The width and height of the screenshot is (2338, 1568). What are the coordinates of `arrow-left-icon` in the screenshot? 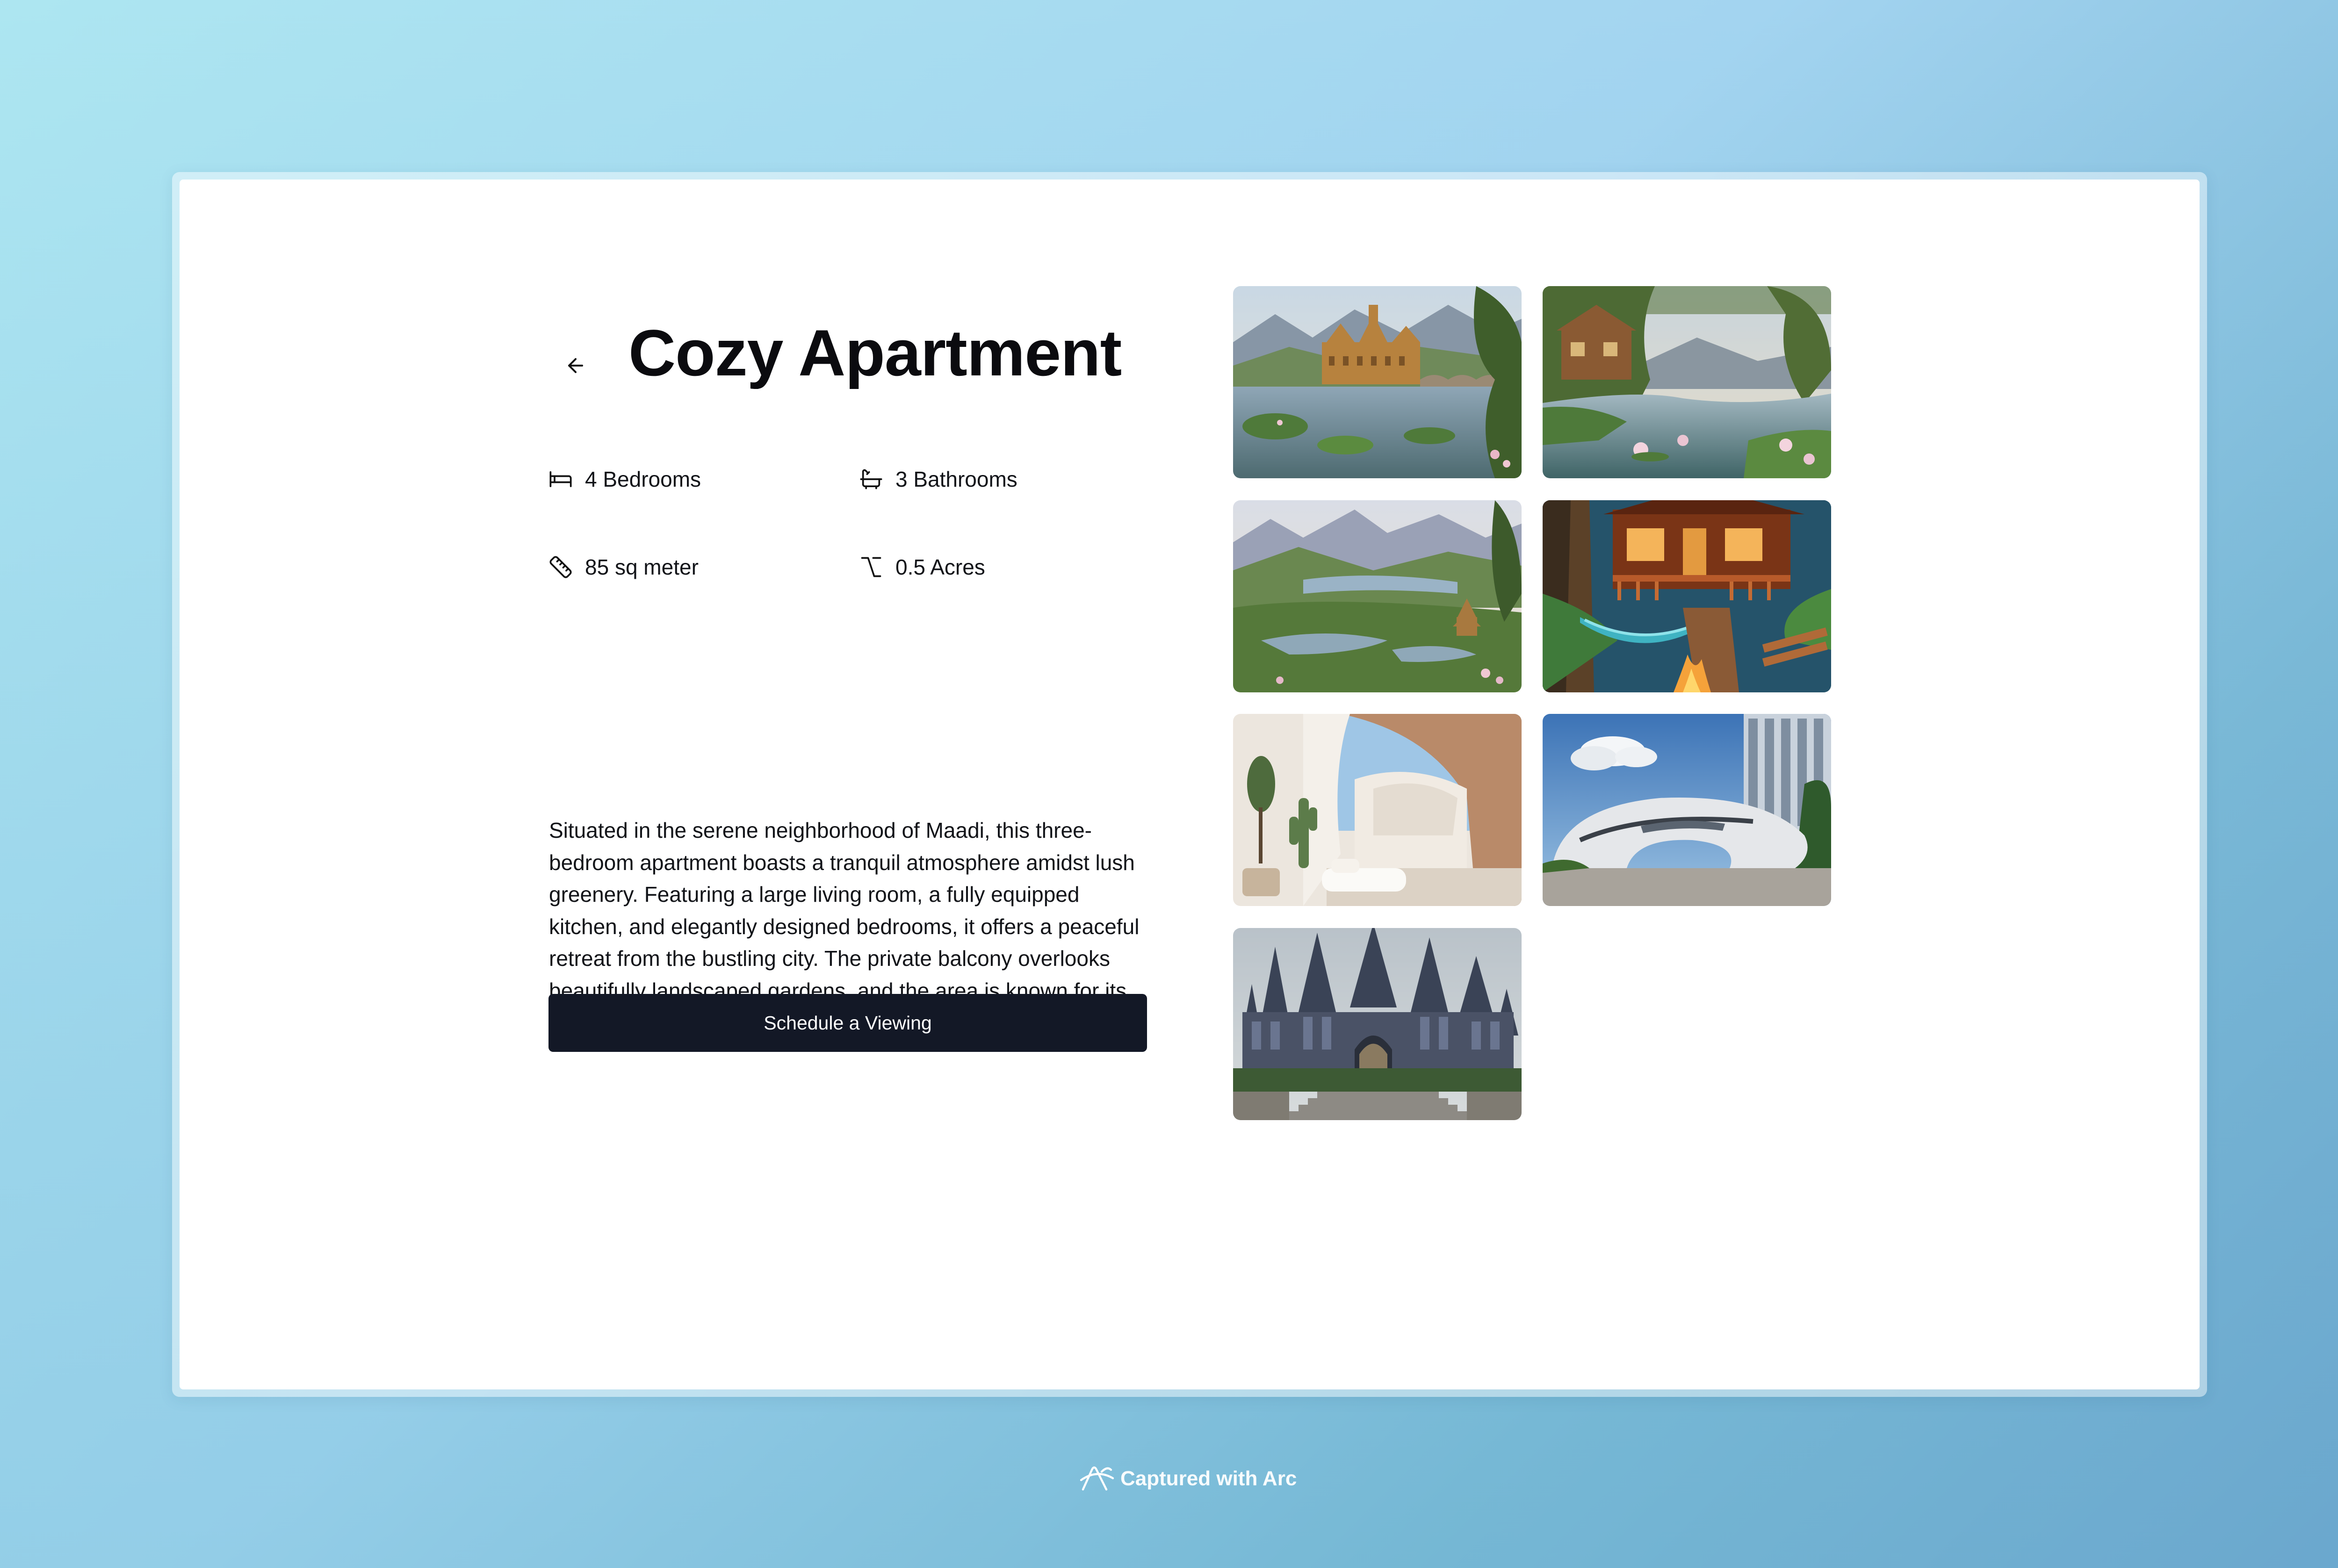 It's located at (576, 365).